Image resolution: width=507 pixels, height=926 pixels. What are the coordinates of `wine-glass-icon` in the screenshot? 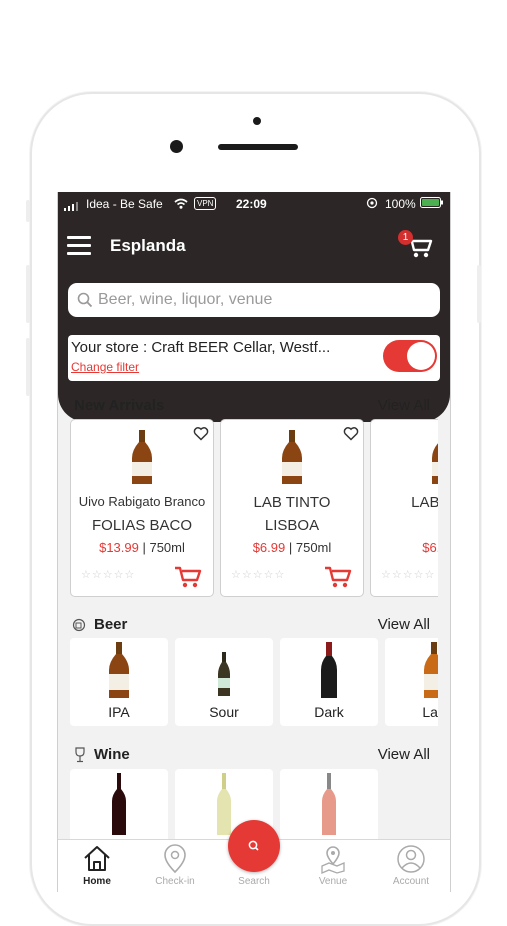 It's located at (80, 757).